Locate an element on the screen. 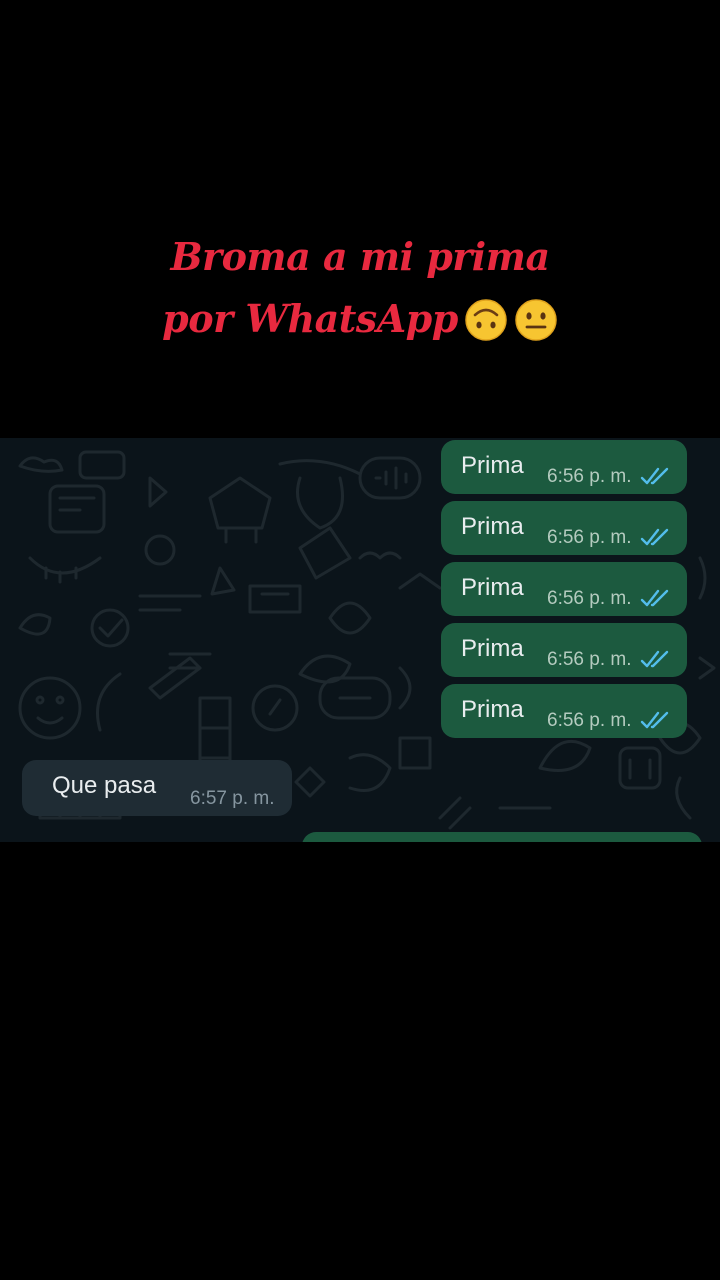  message-text: Que pasa is located at coordinates (104, 785).